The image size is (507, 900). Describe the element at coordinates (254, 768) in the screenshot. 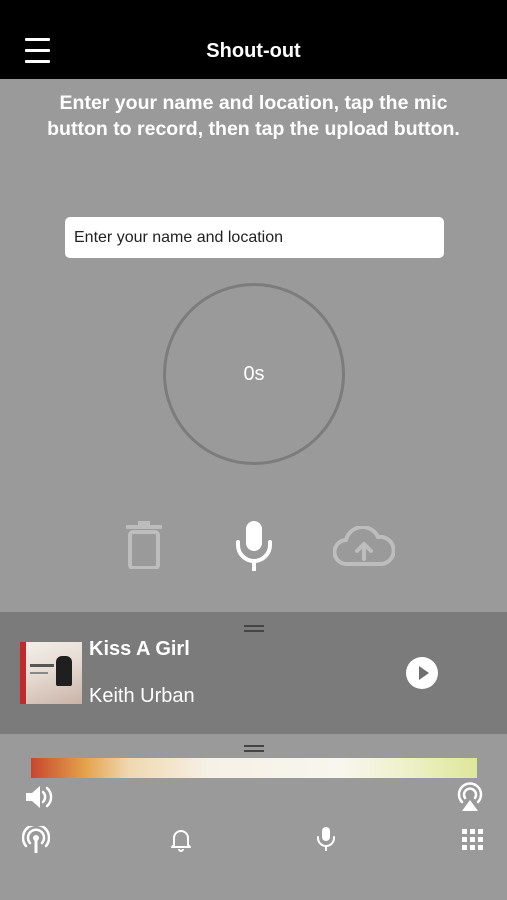

I see `ad-banner` at that location.